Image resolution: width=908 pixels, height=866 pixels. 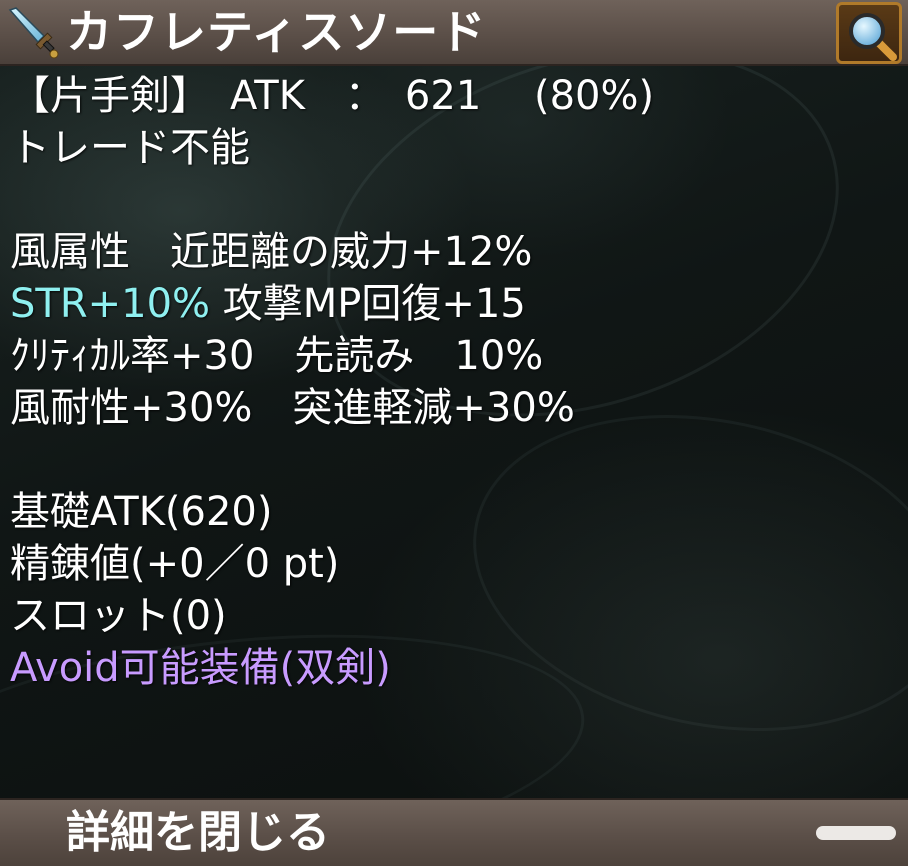 I want to click on stat-line: 風属性 近距離の威力+12%, so click(x=271, y=252).